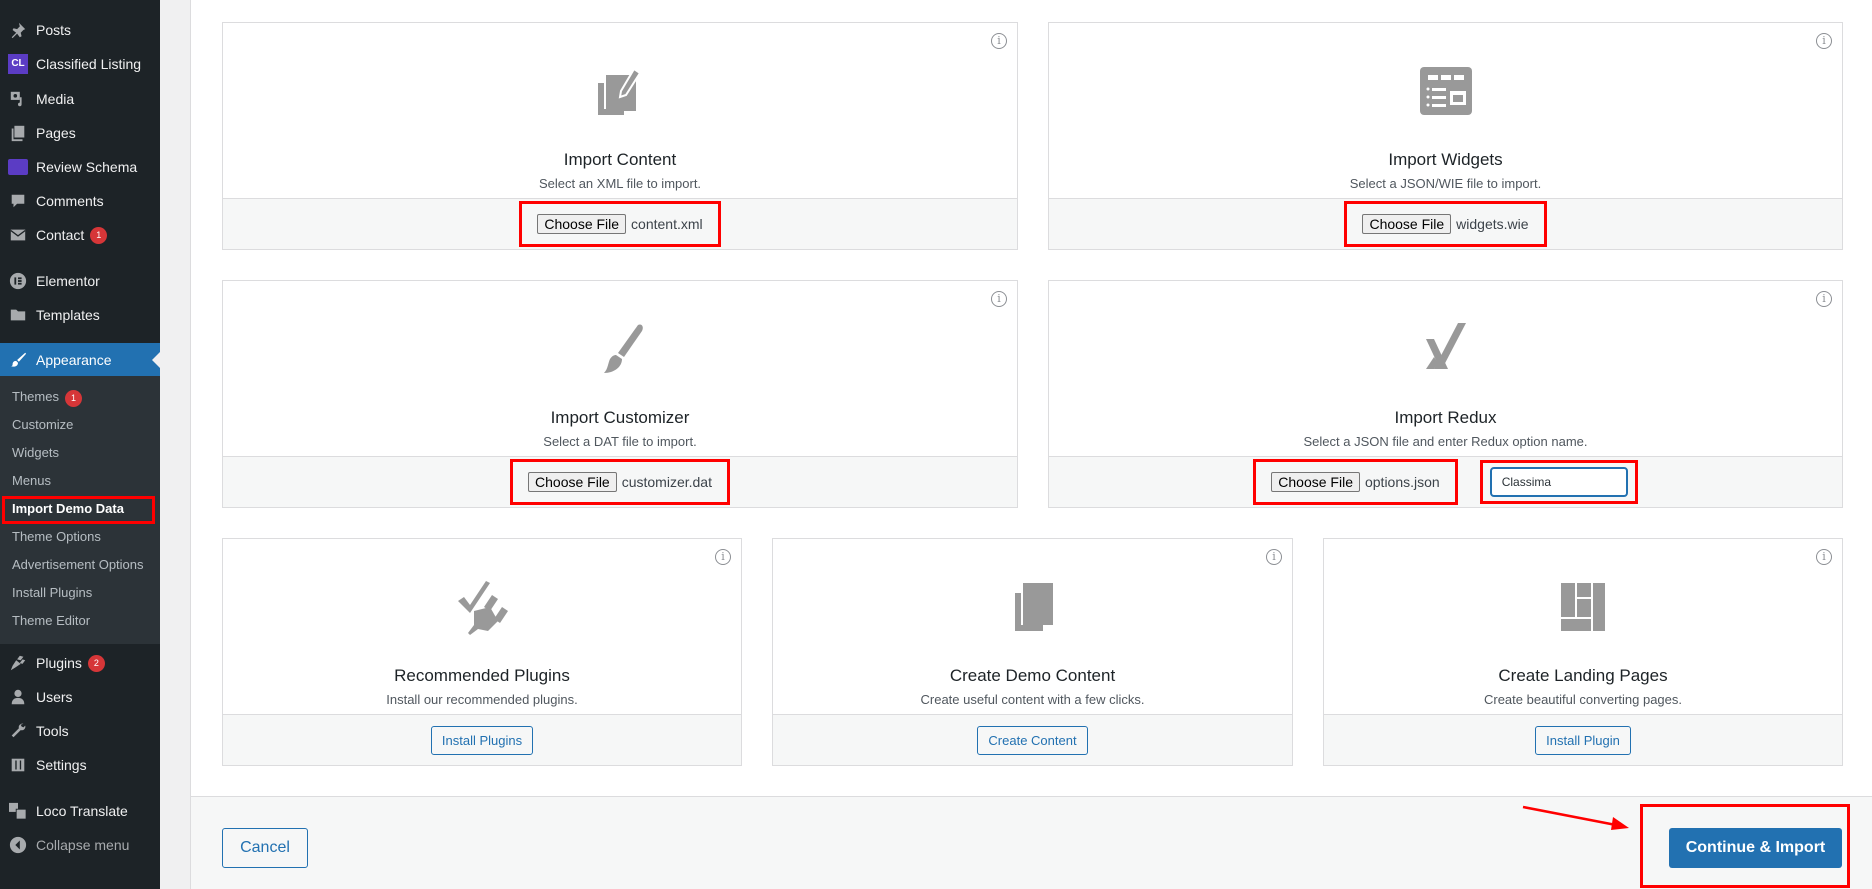 This screenshot has width=1872, height=889. I want to click on content-gutter, so click(175, 444).